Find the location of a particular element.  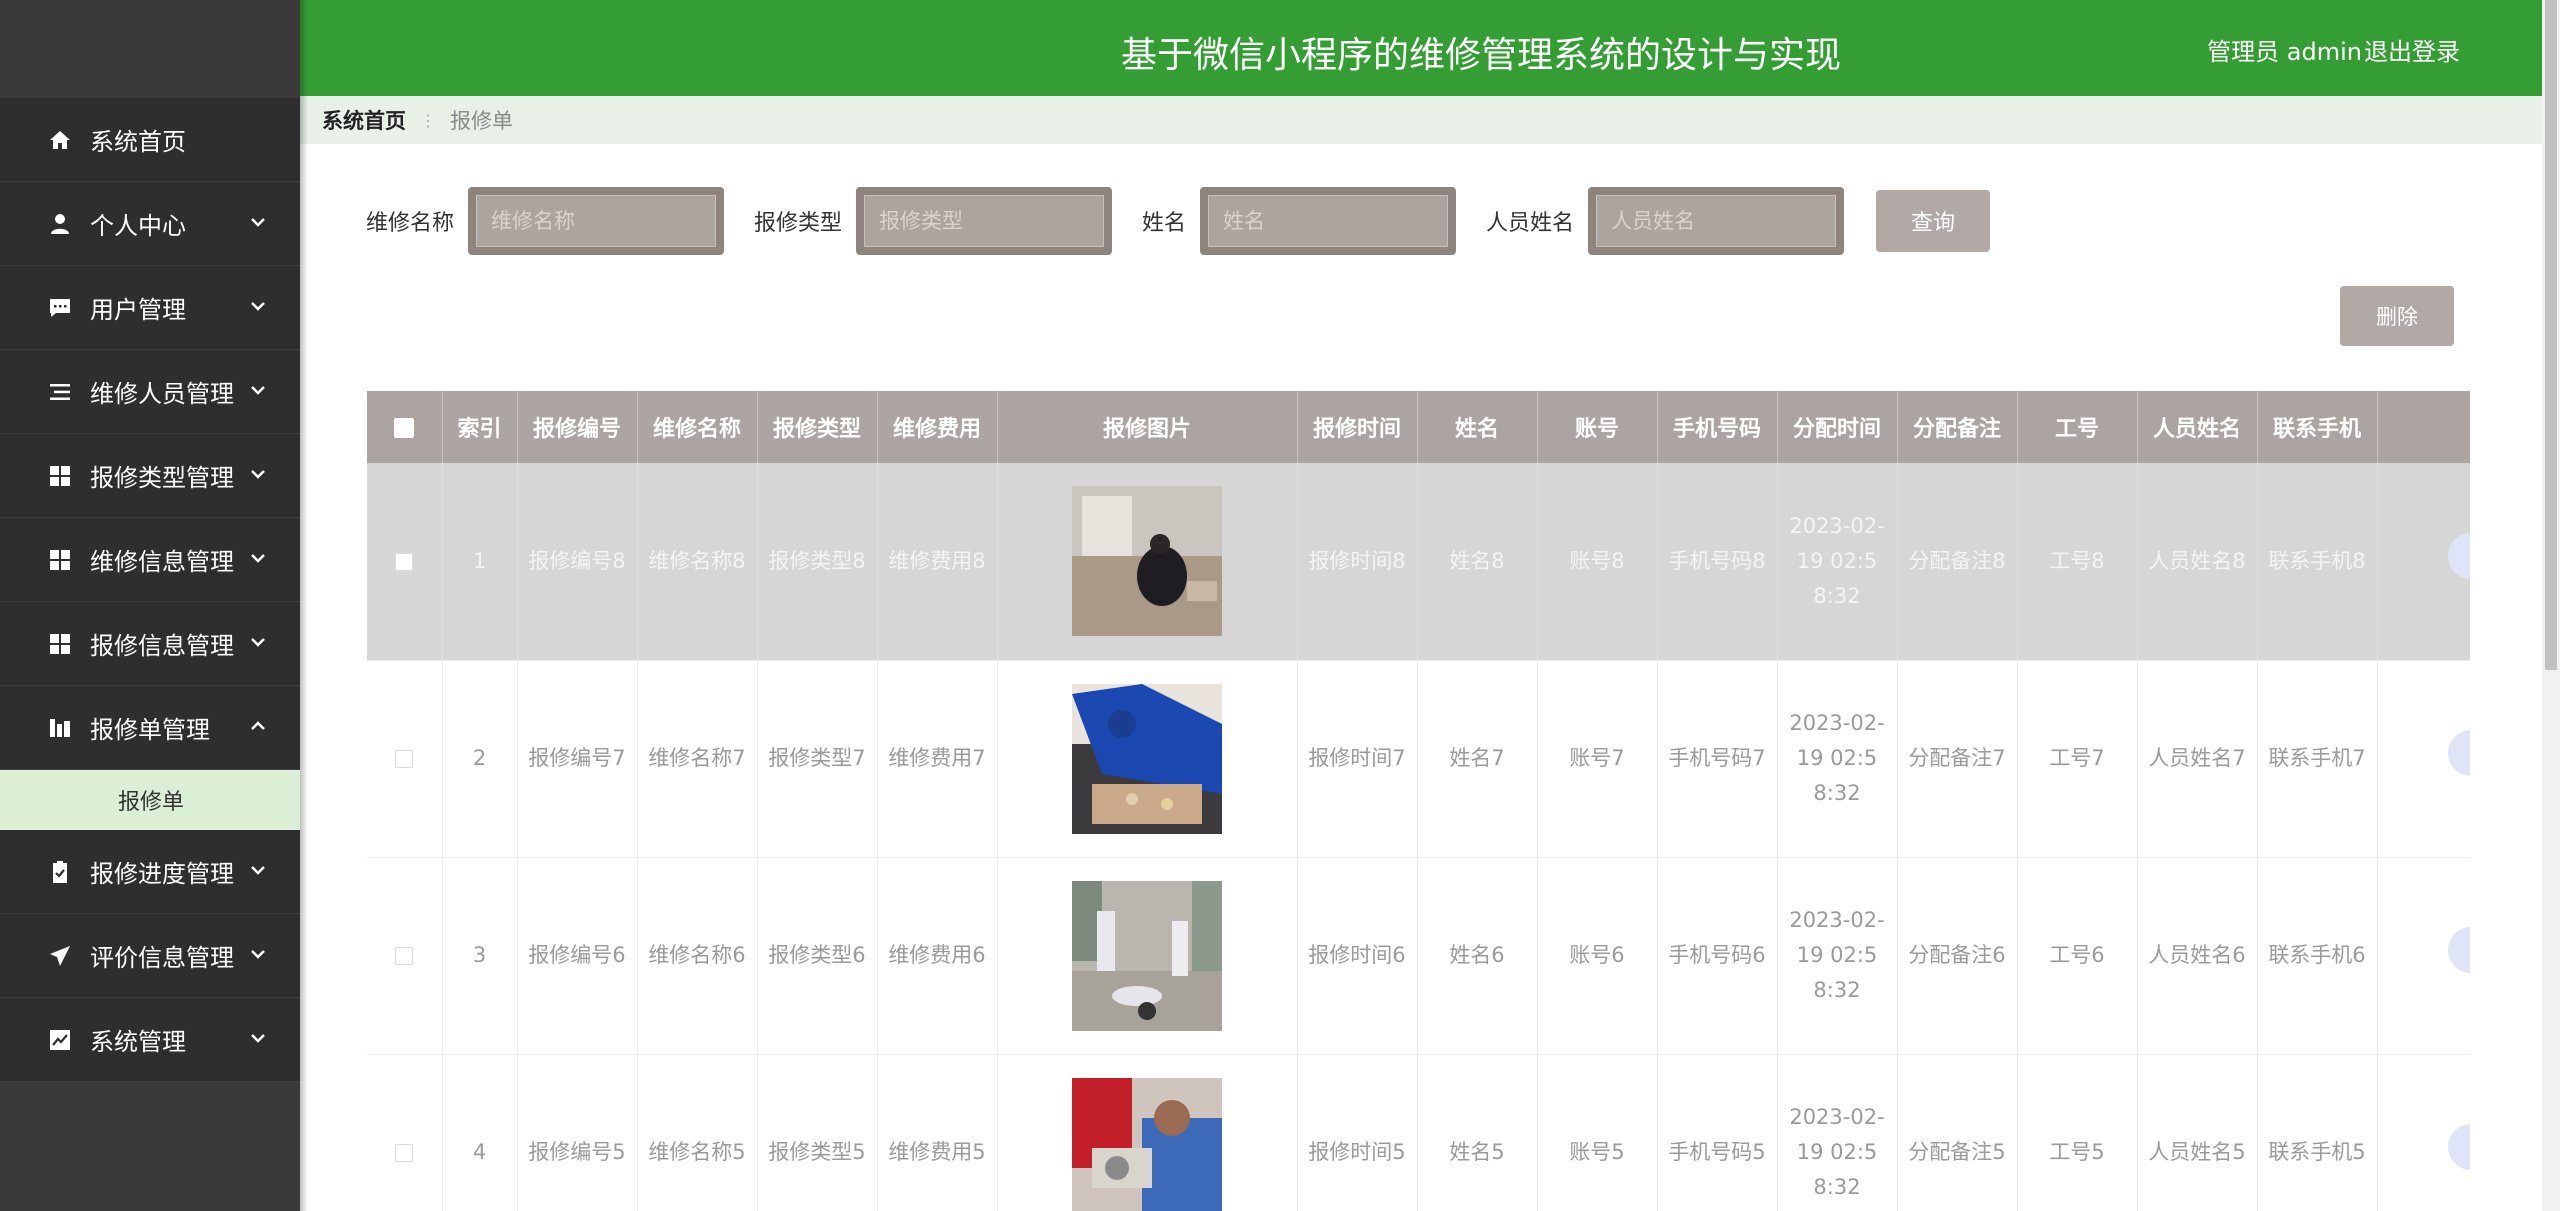

sidebar-item-label: 报修进度管理 is located at coordinates (162, 874).